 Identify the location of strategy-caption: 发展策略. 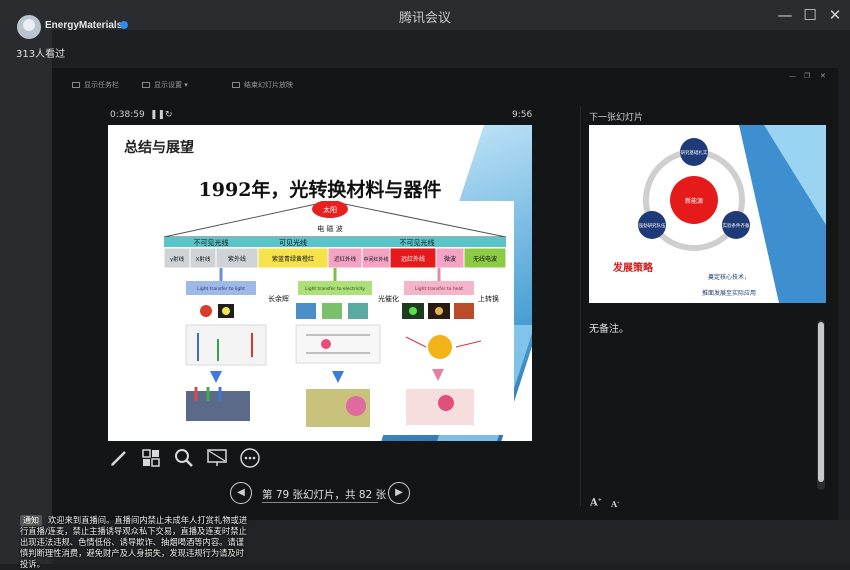
(633, 267).